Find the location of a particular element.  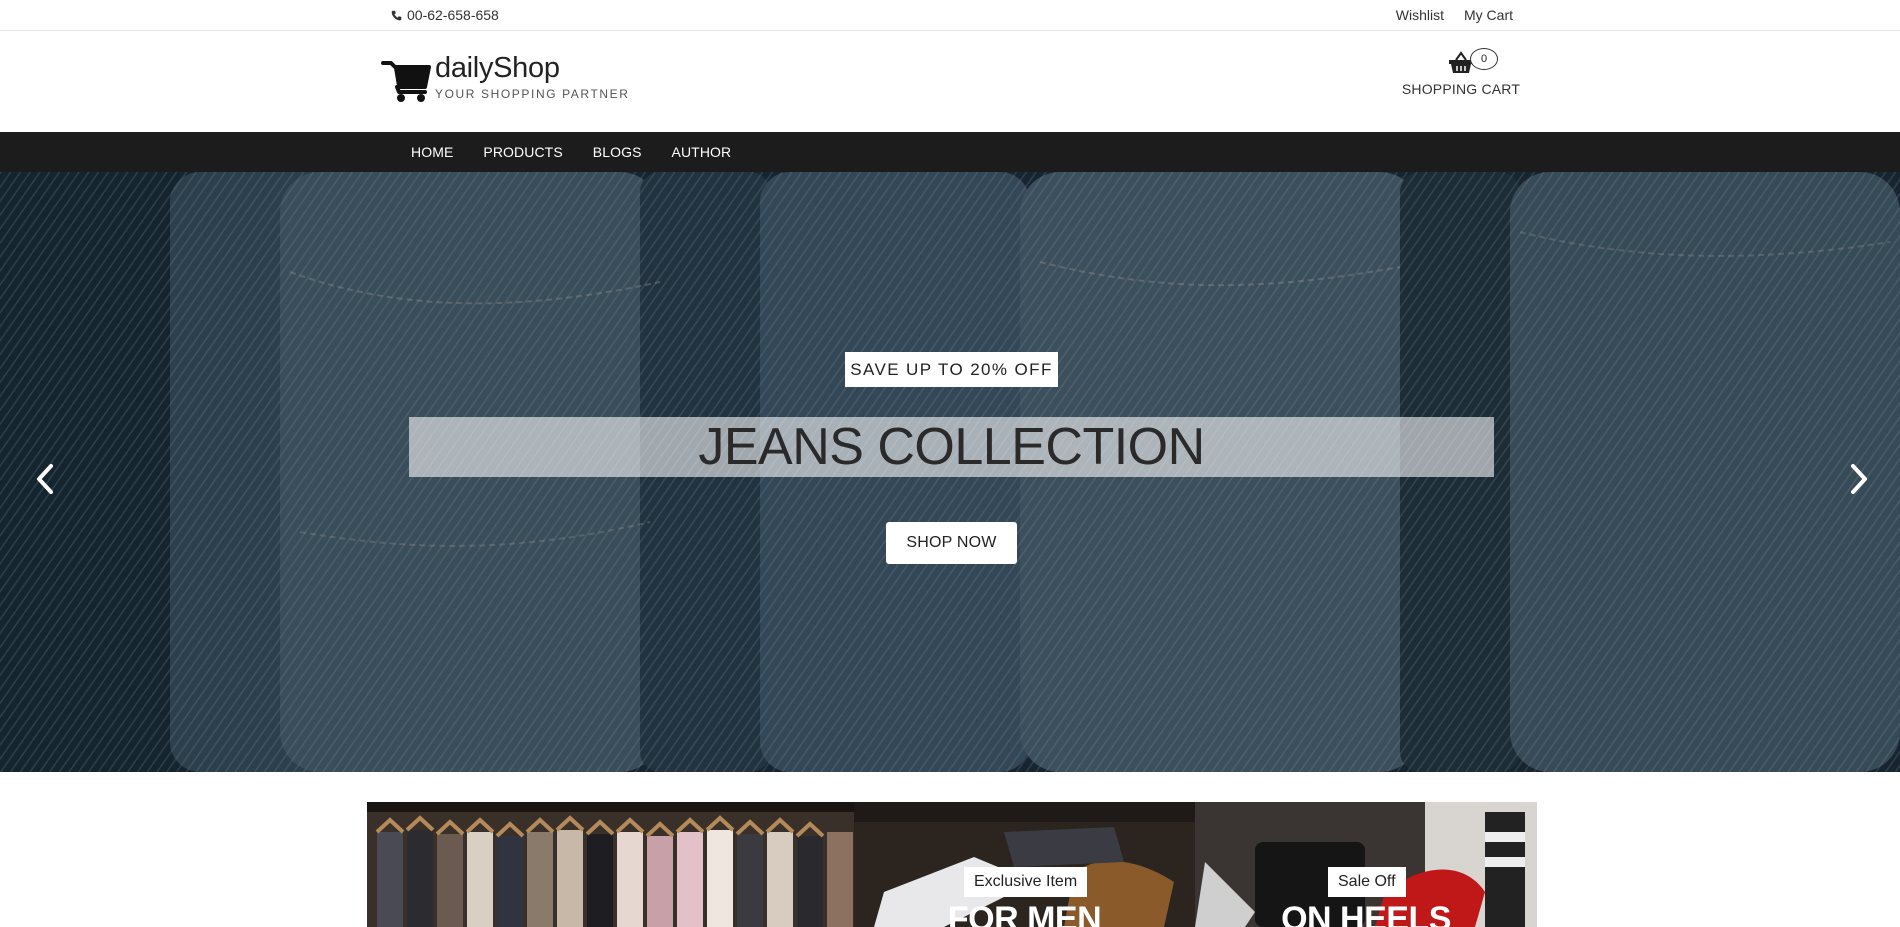

cart-label: SHOPPING CART is located at coordinates (1461, 89).